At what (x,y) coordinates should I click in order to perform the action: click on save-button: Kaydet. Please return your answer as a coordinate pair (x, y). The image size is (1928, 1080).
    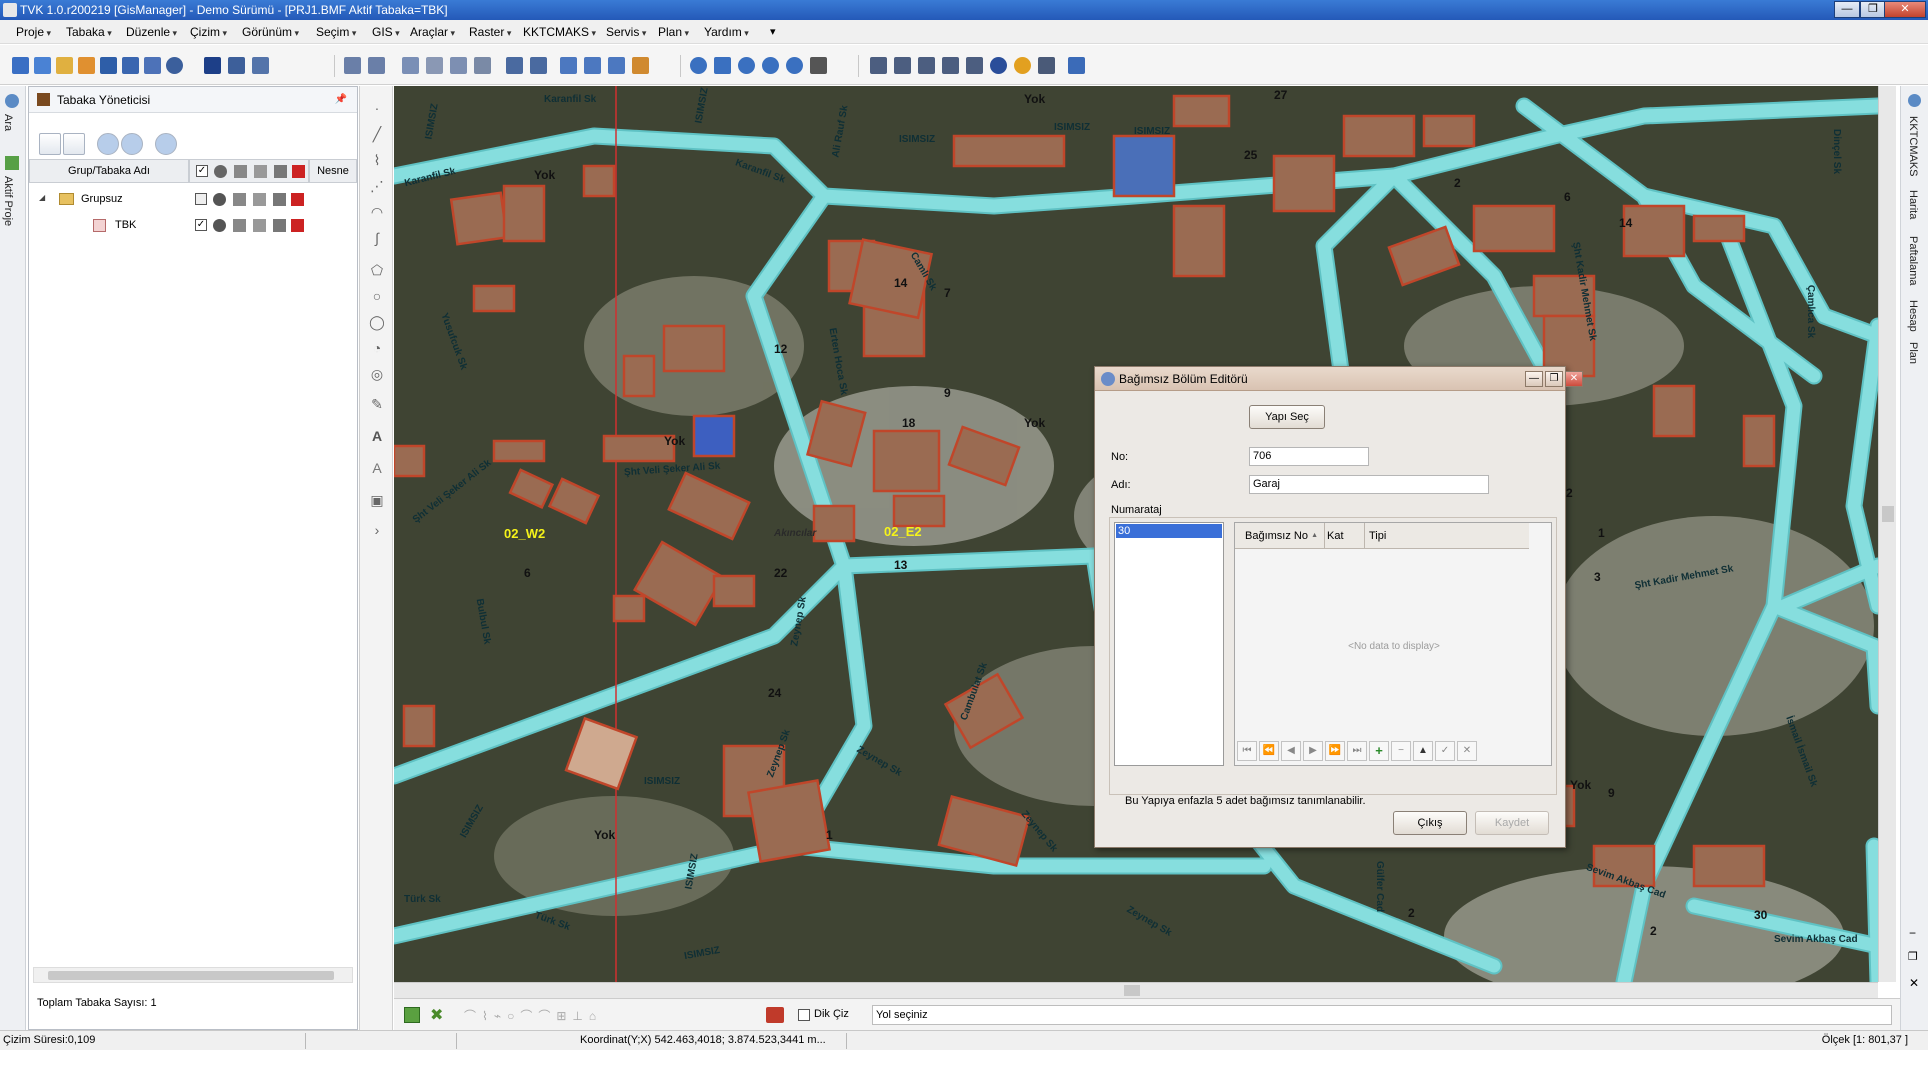
    Looking at the image, I should click on (1512, 823).